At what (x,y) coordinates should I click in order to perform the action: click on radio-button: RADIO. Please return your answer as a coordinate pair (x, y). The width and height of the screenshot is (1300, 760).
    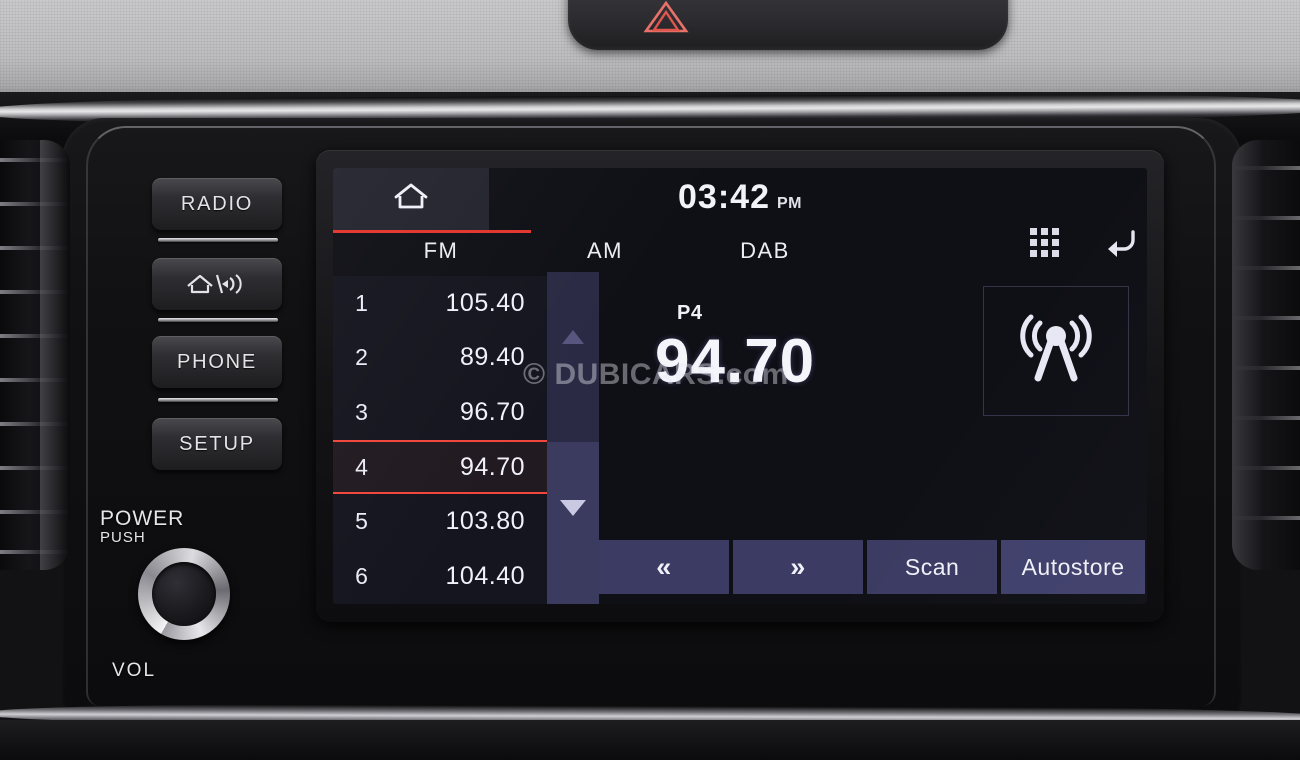
    Looking at the image, I should click on (217, 204).